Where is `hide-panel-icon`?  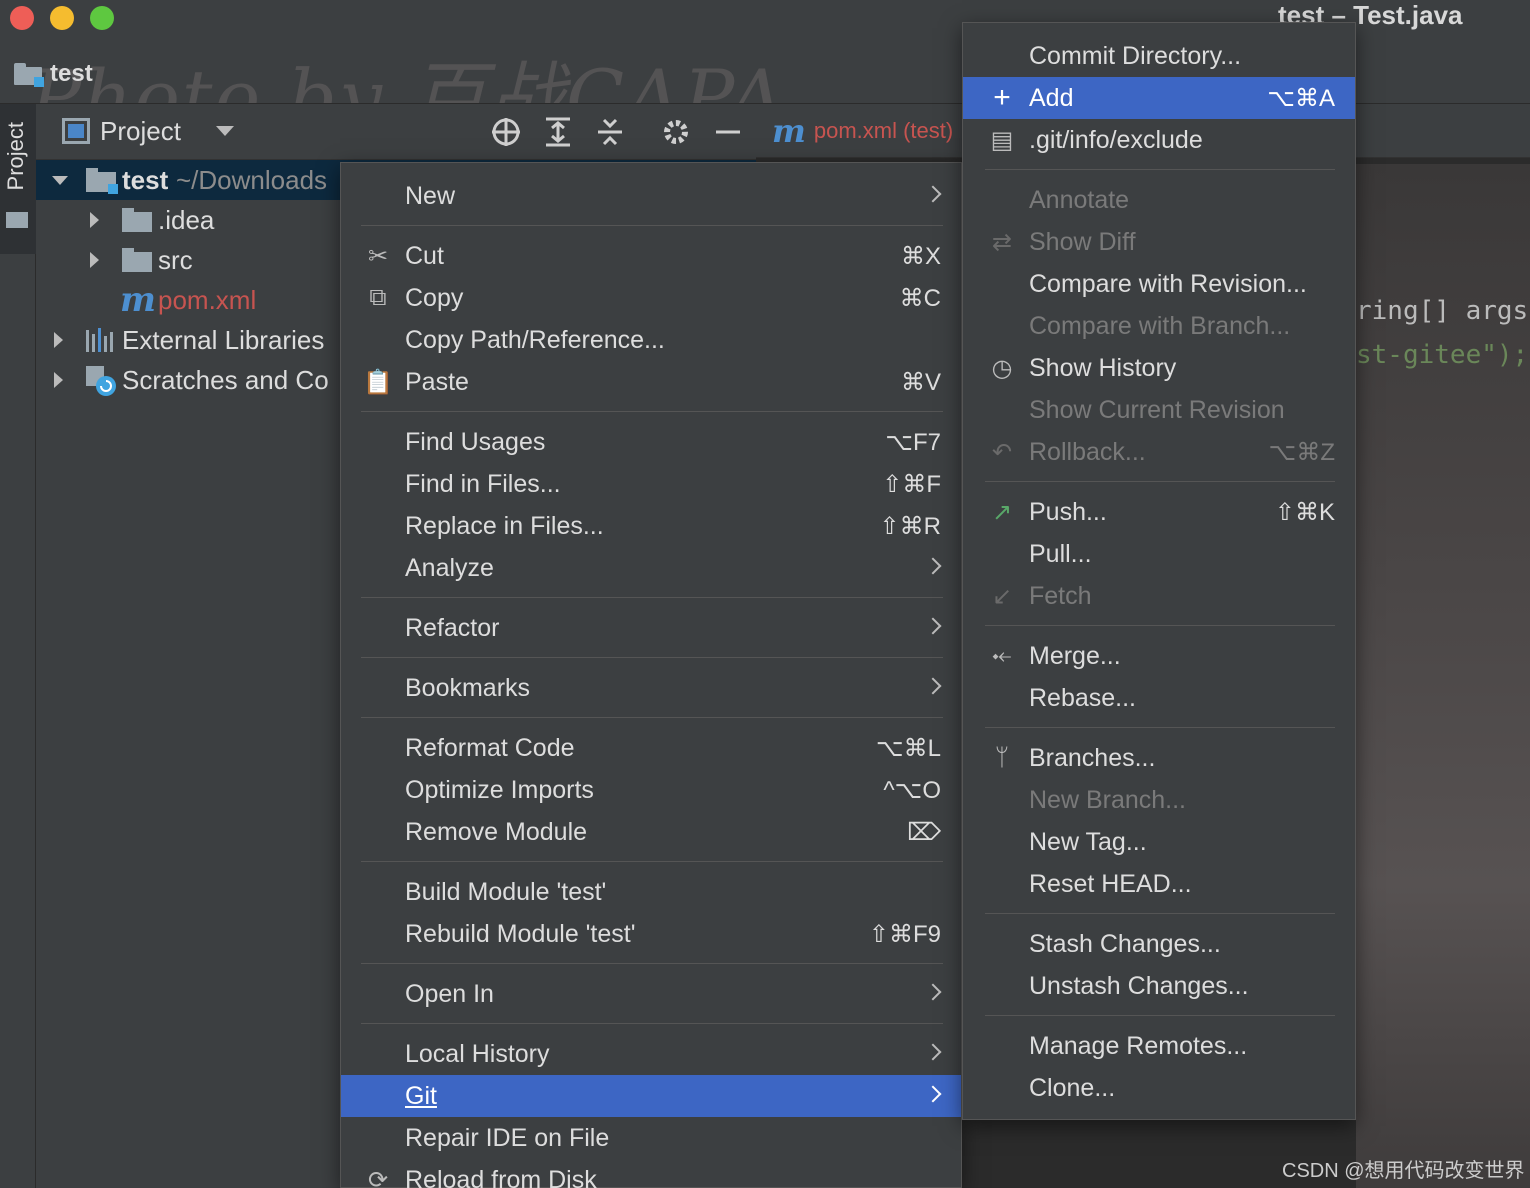
hide-panel-icon is located at coordinates (728, 132).